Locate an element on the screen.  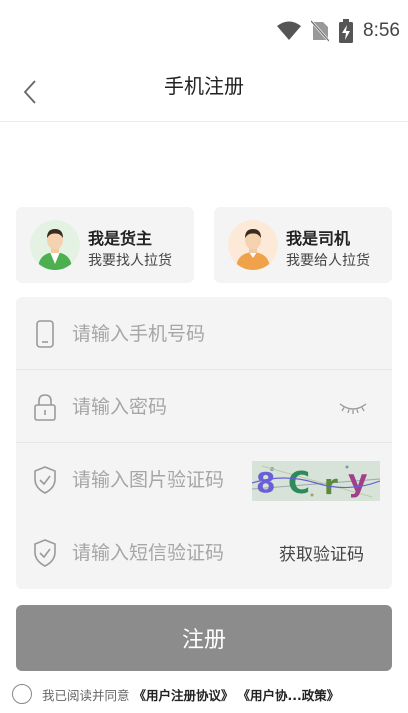
agree-checkbox is located at coordinates (22, 694).